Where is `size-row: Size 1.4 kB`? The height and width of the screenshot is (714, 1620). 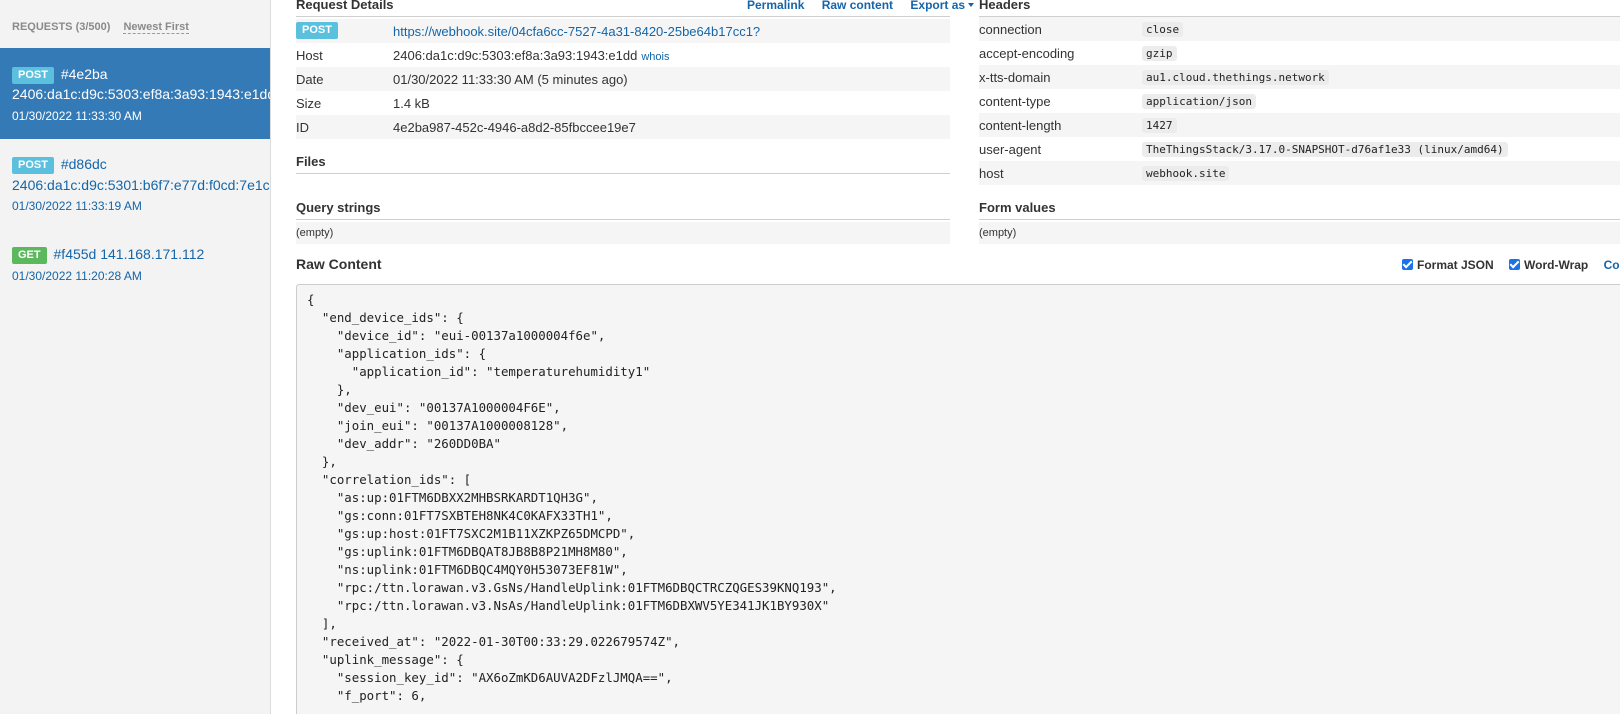 size-row: Size 1.4 kB is located at coordinates (623, 103).